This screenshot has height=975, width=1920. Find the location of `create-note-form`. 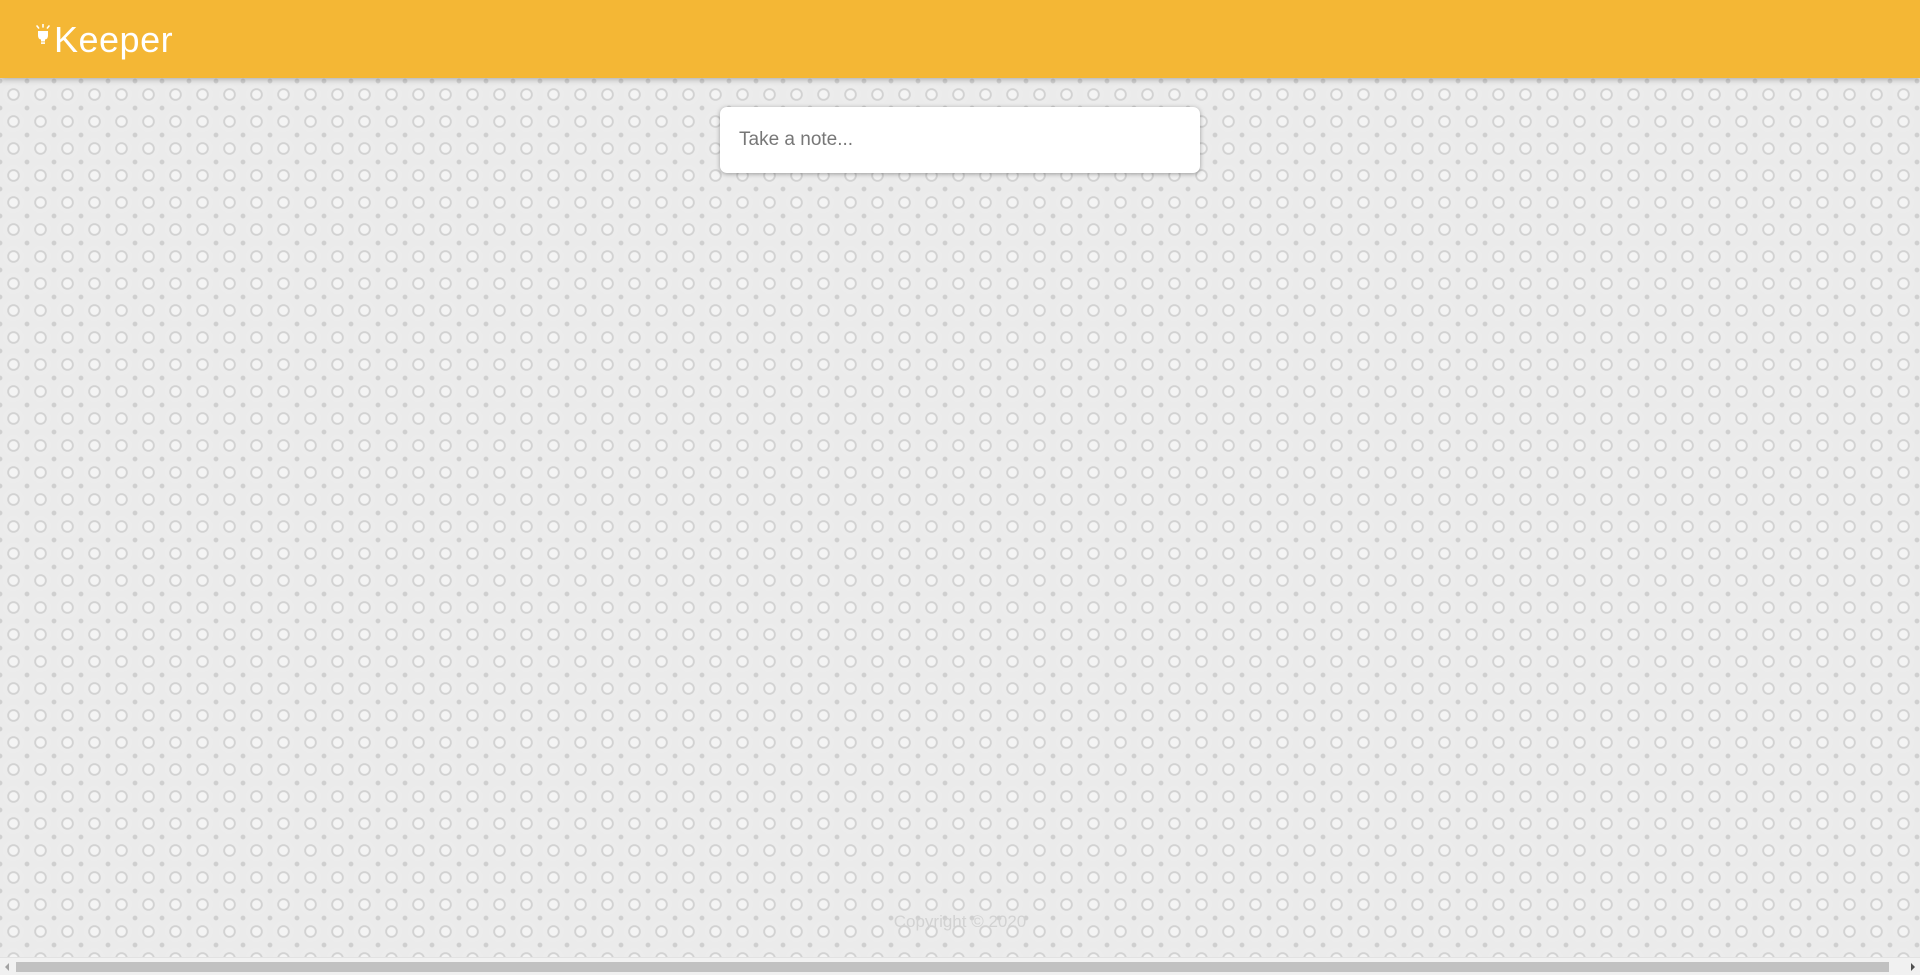

create-note-form is located at coordinates (960, 140).